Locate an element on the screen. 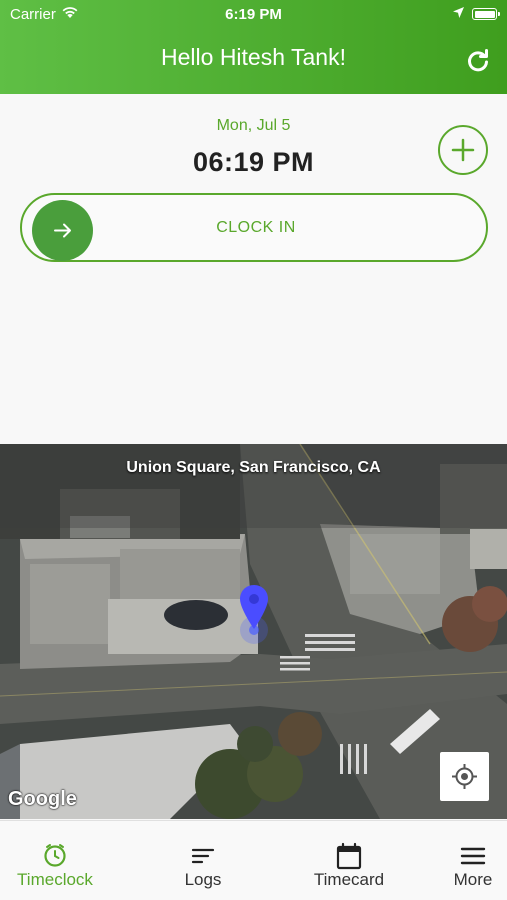 The height and width of the screenshot is (900, 507). battery-icon is located at coordinates (486, 14).